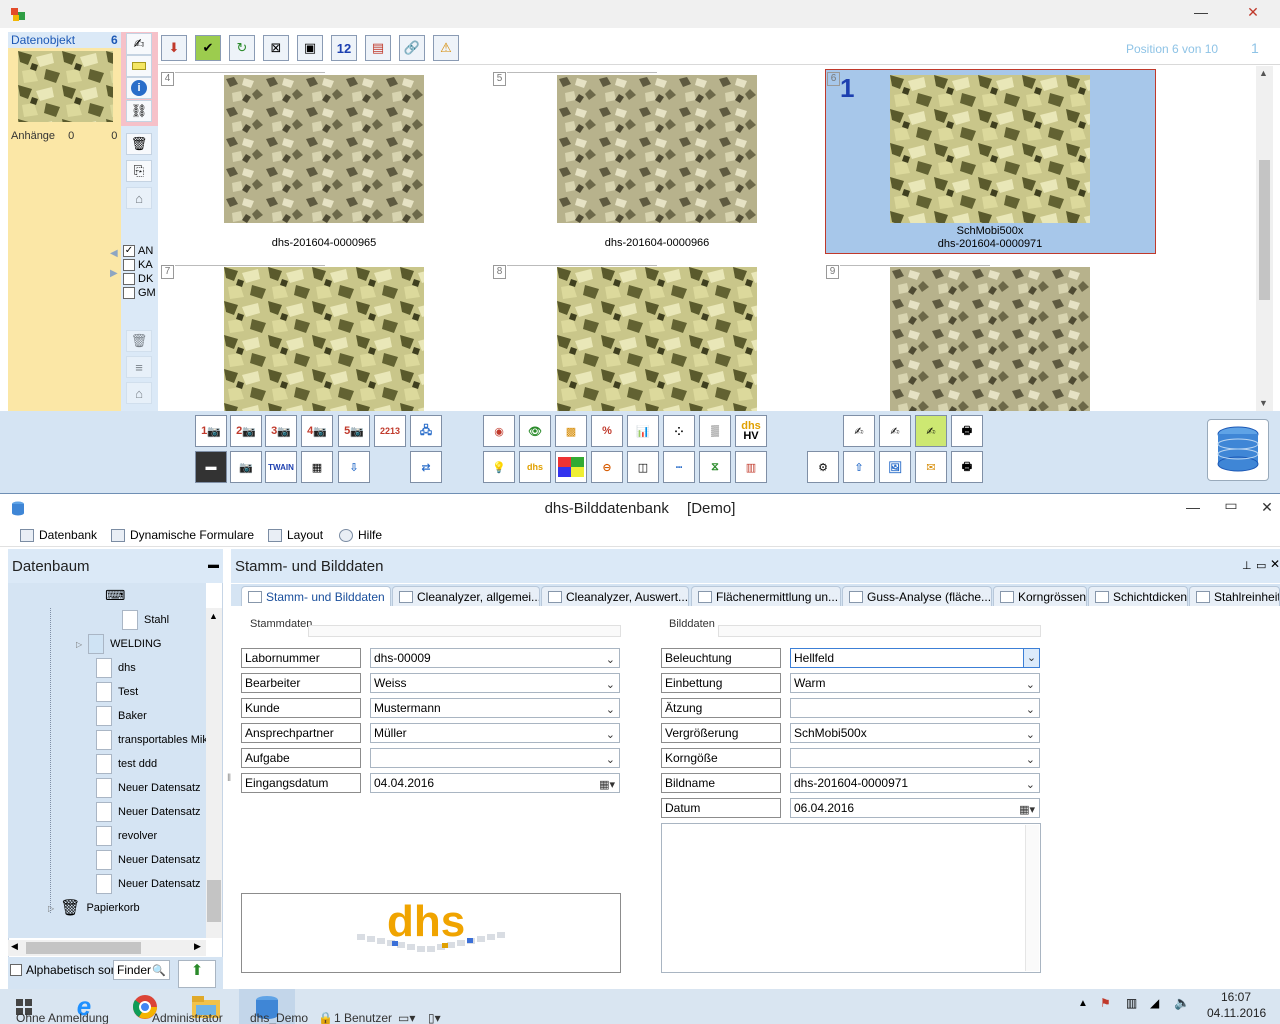  What do you see at coordinates (129, 251) in the screenshot?
I see `filter-an-checkbox: ✓` at bounding box center [129, 251].